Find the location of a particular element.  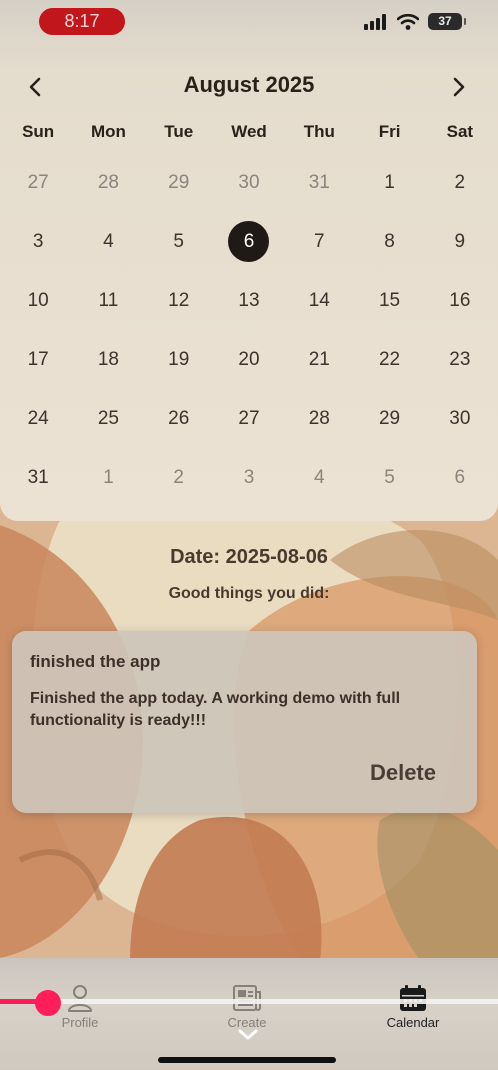

calendar-day: 26 is located at coordinates (179, 418).